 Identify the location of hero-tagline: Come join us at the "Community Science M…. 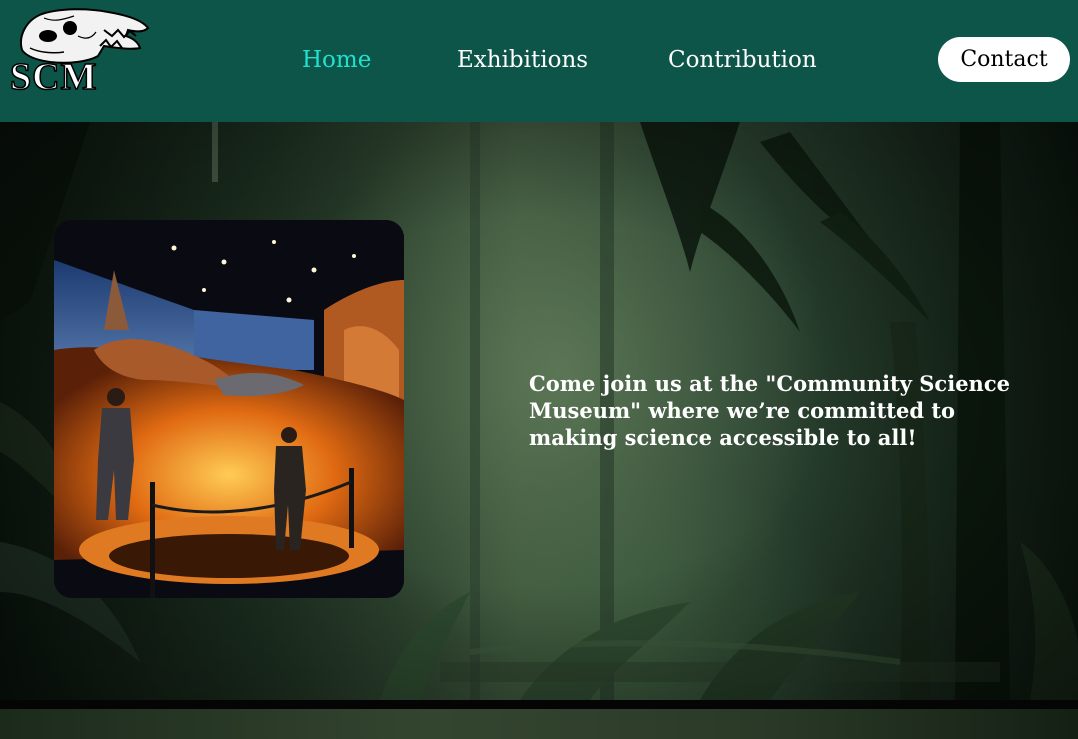
(769, 410).